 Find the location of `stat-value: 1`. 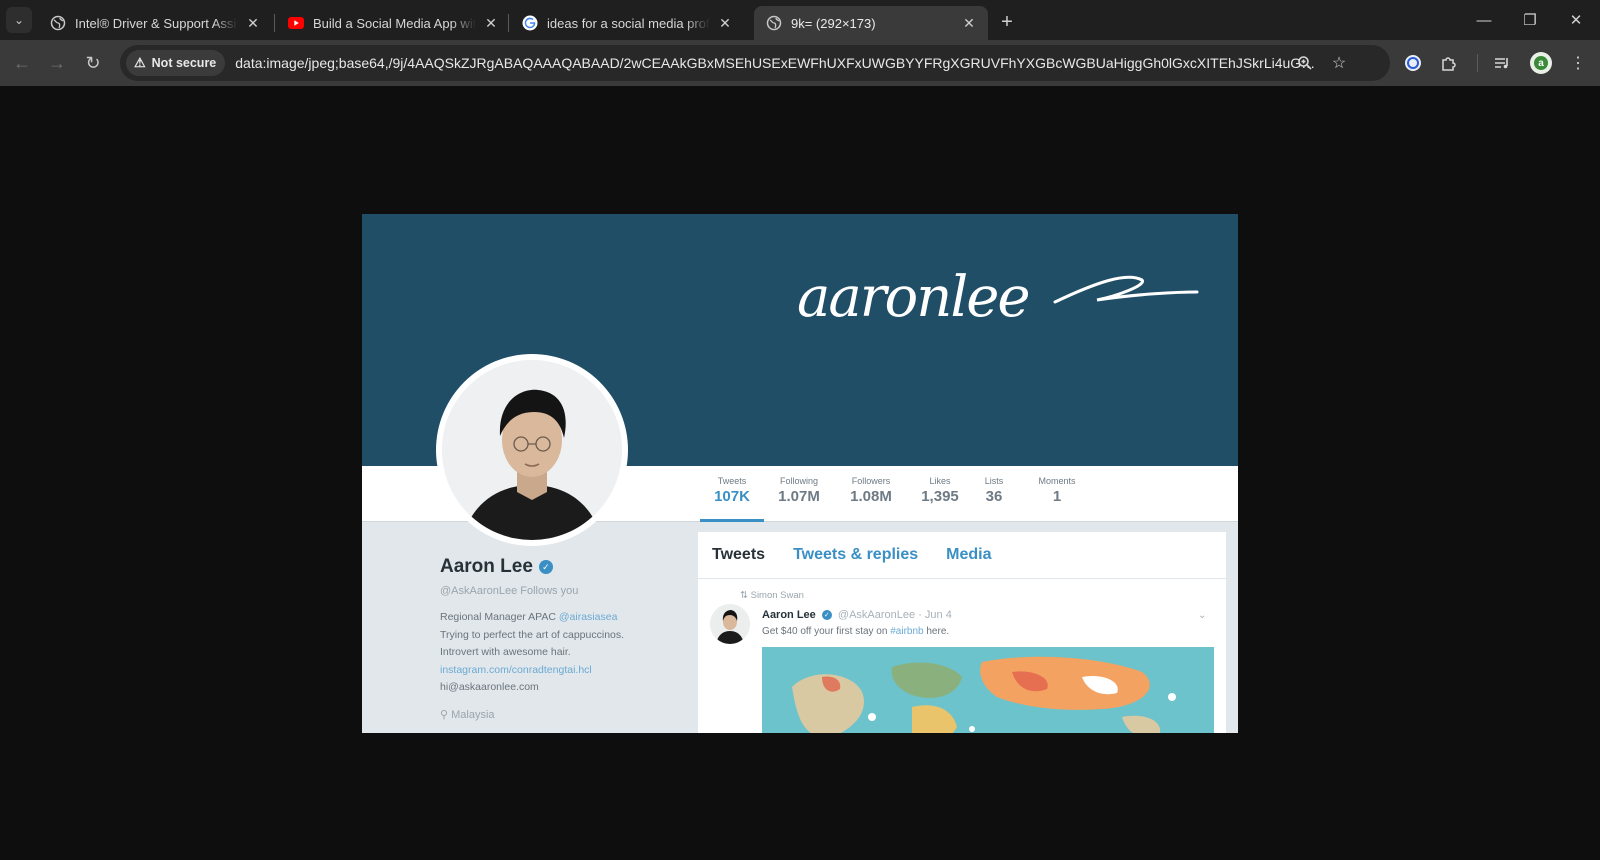

stat-value: 1 is located at coordinates (1057, 496).